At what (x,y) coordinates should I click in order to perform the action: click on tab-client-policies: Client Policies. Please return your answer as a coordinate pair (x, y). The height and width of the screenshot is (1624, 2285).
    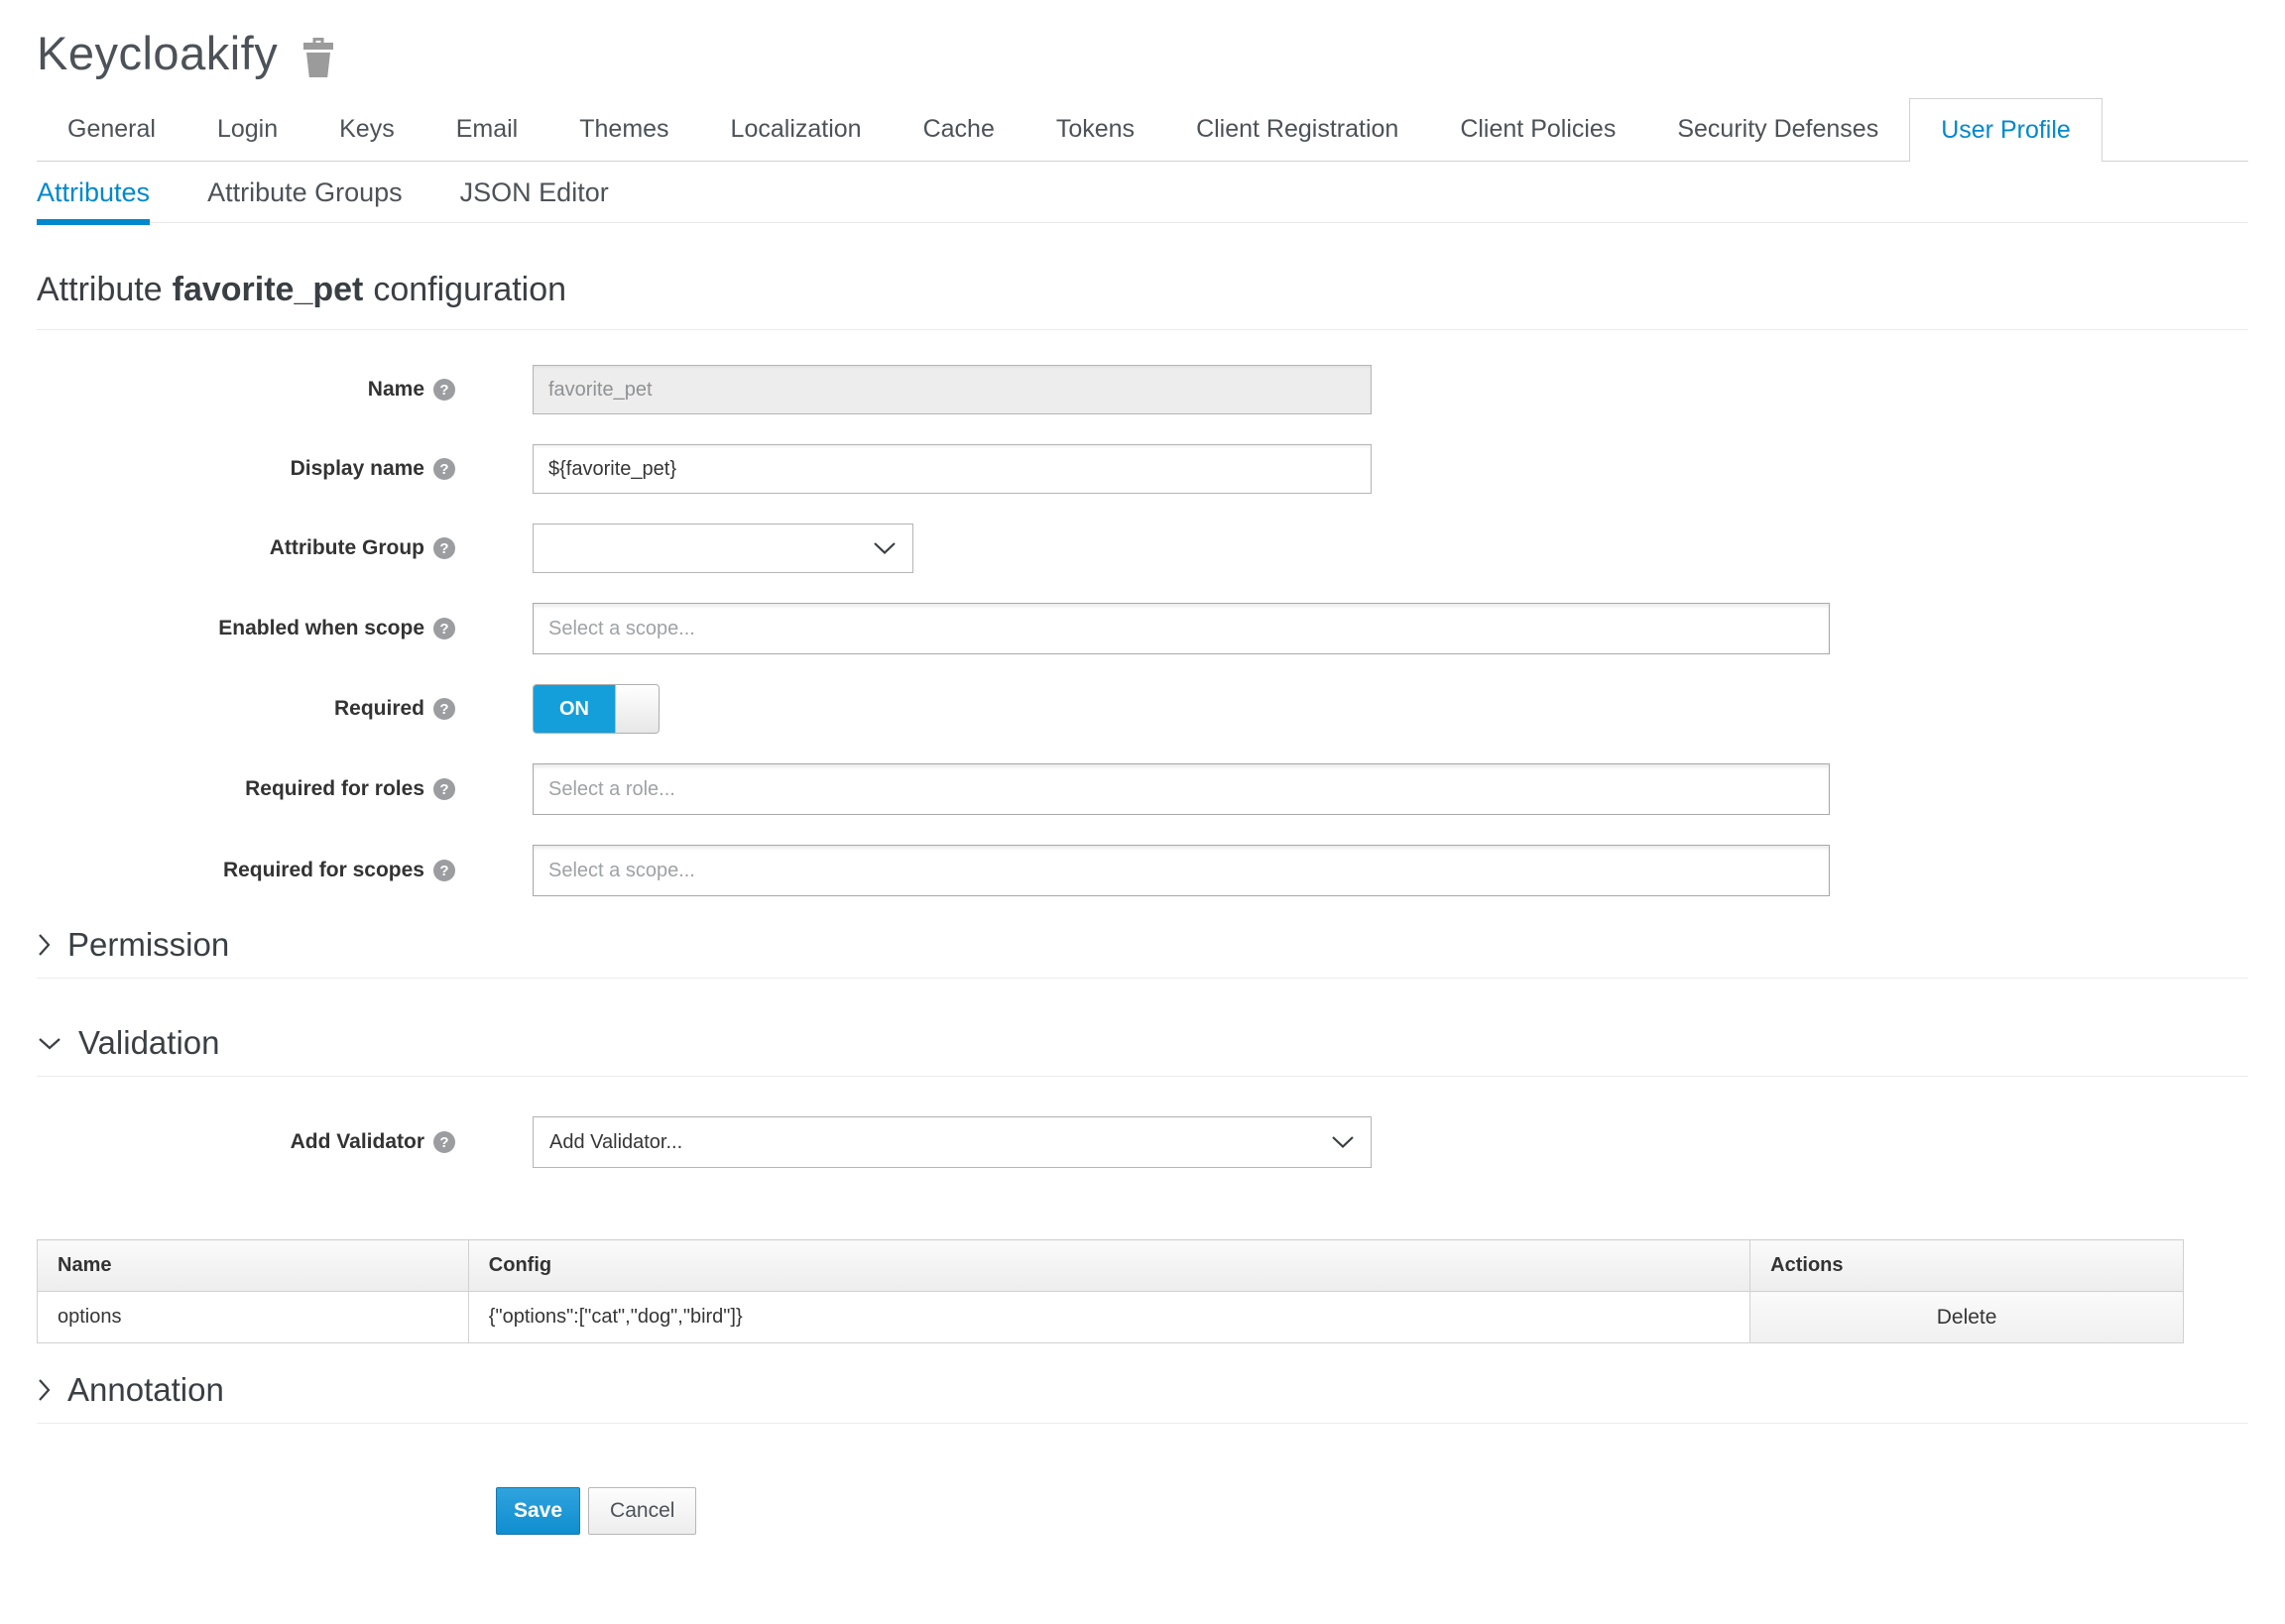
    Looking at the image, I should click on (1537, 129).